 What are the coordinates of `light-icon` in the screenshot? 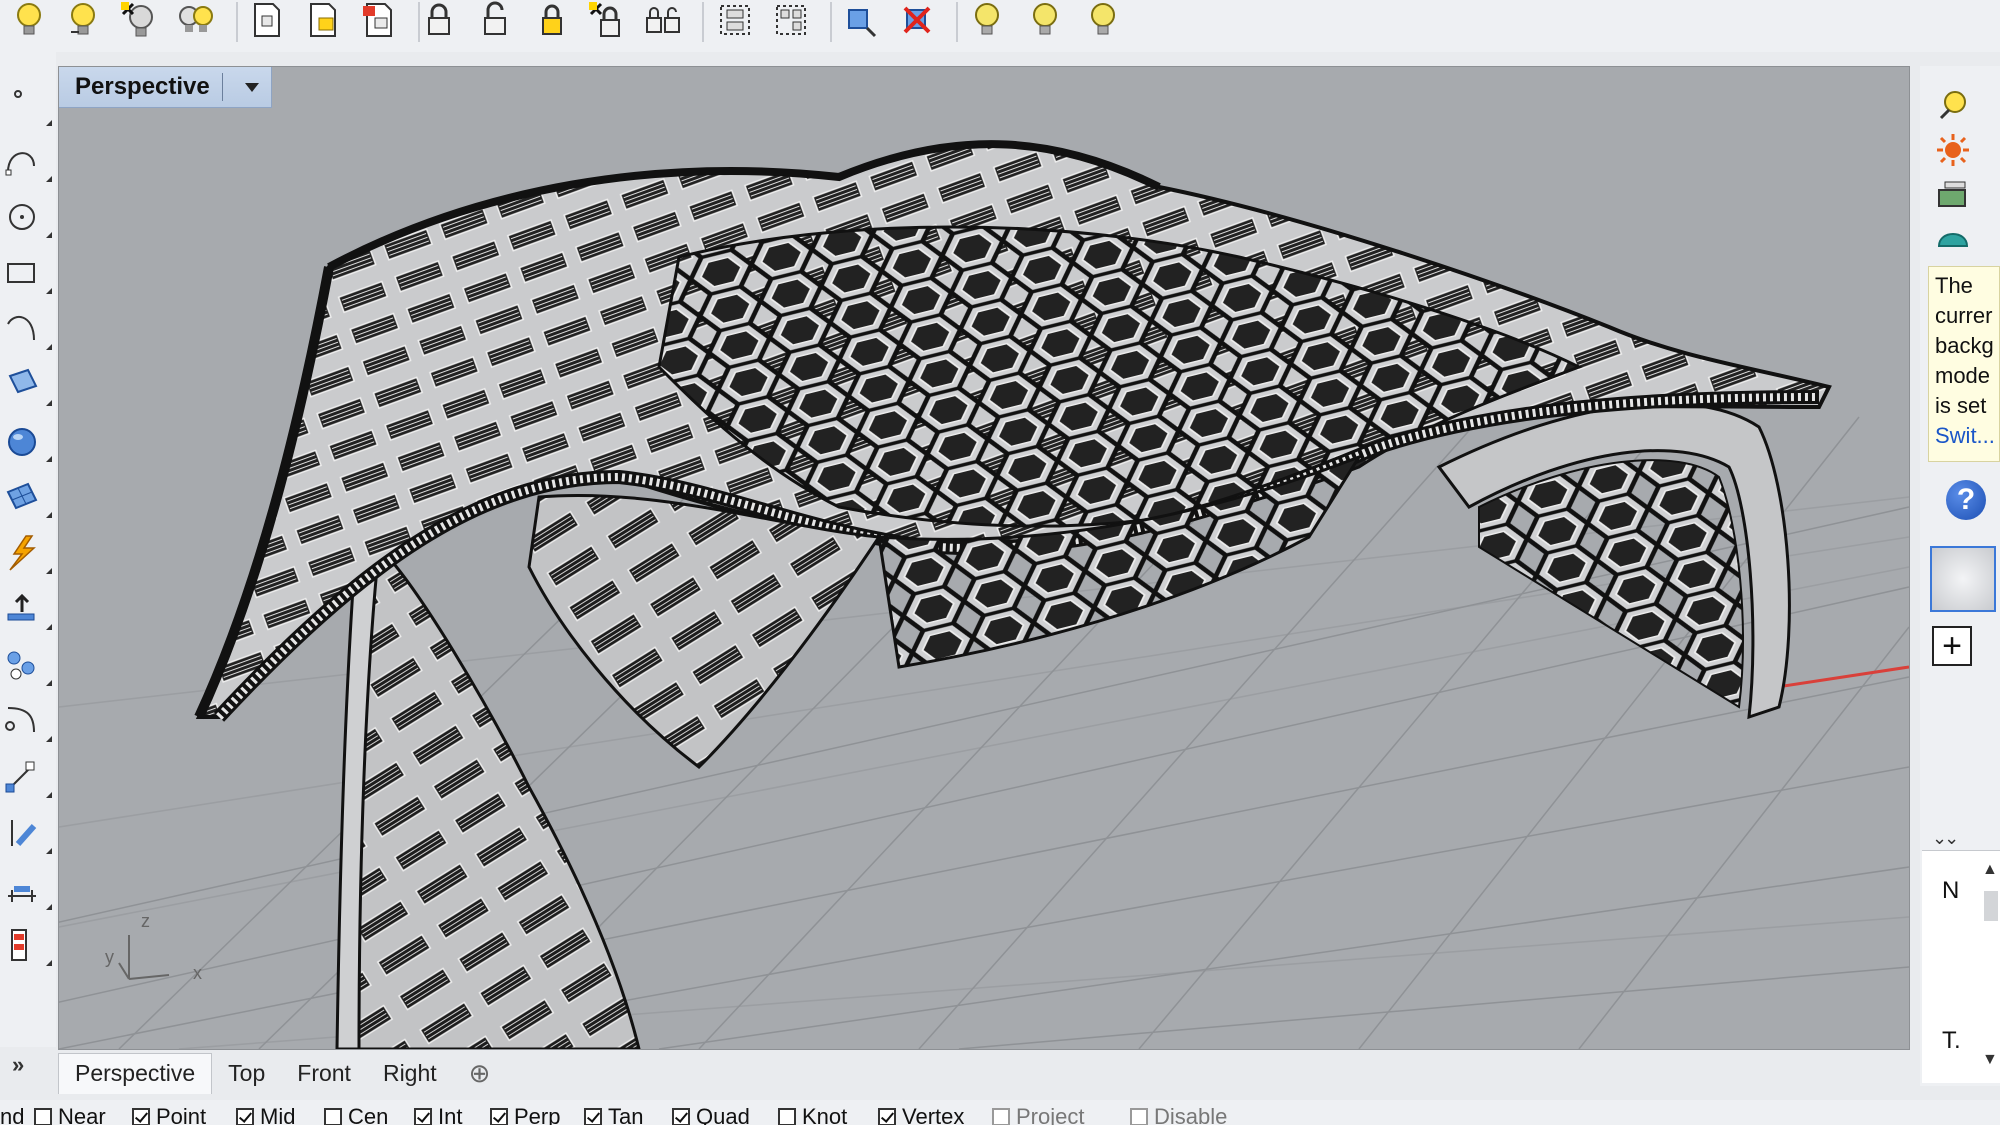 It's located at (1953, 106).